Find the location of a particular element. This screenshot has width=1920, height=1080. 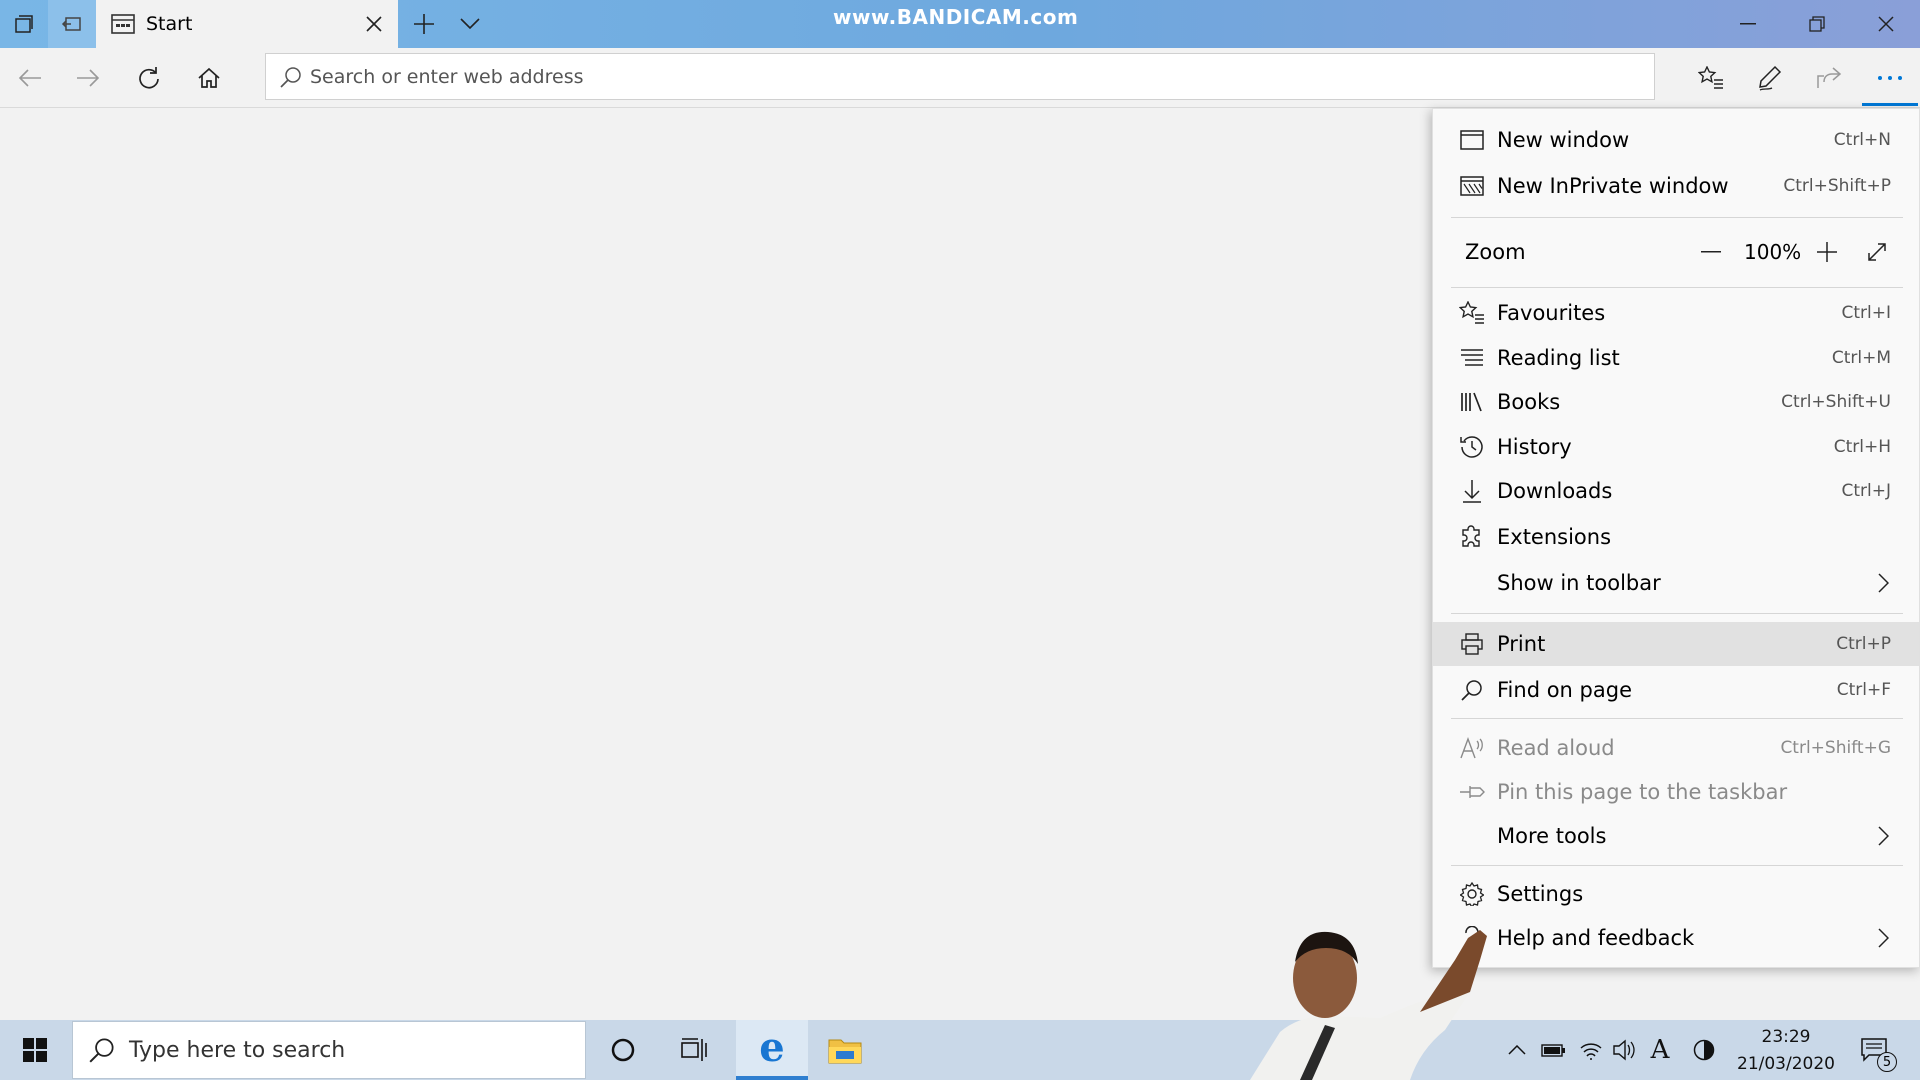

download-icon is located at coordinates (1472, 491).